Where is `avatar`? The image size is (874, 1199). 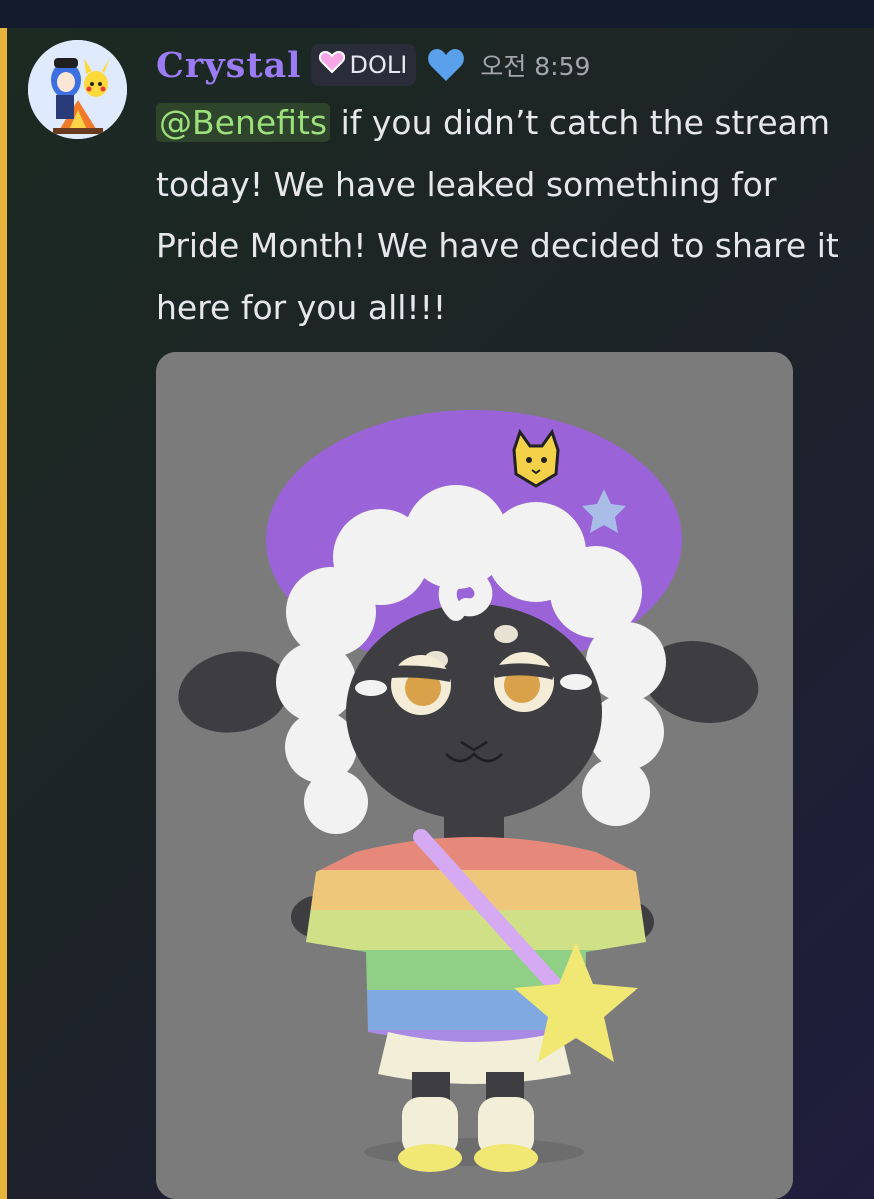 avatar is located at coordinates (77, 89).